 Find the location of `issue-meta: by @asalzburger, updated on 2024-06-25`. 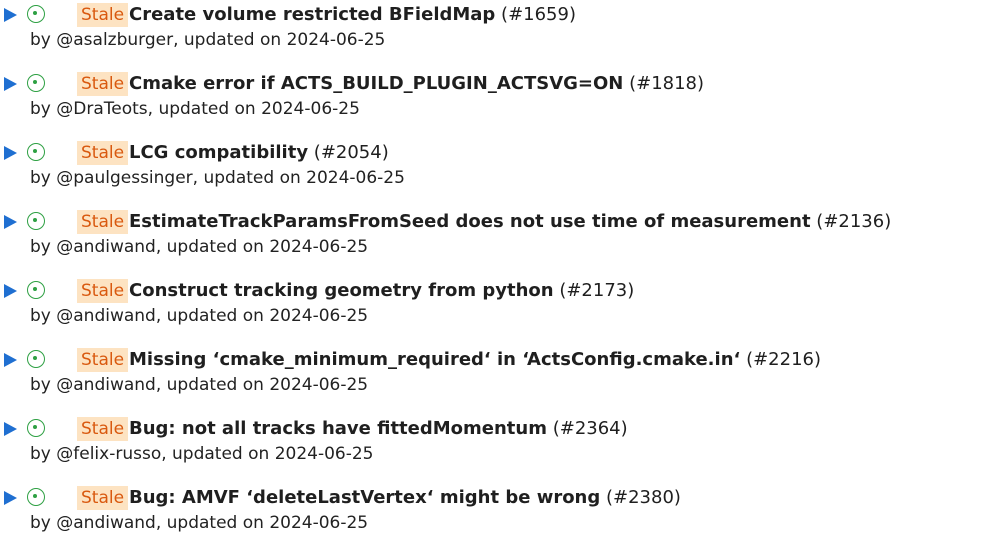

issue-meta: by @asalzburger, updated on 2024-06-25 is located at coordinates (208, 40).